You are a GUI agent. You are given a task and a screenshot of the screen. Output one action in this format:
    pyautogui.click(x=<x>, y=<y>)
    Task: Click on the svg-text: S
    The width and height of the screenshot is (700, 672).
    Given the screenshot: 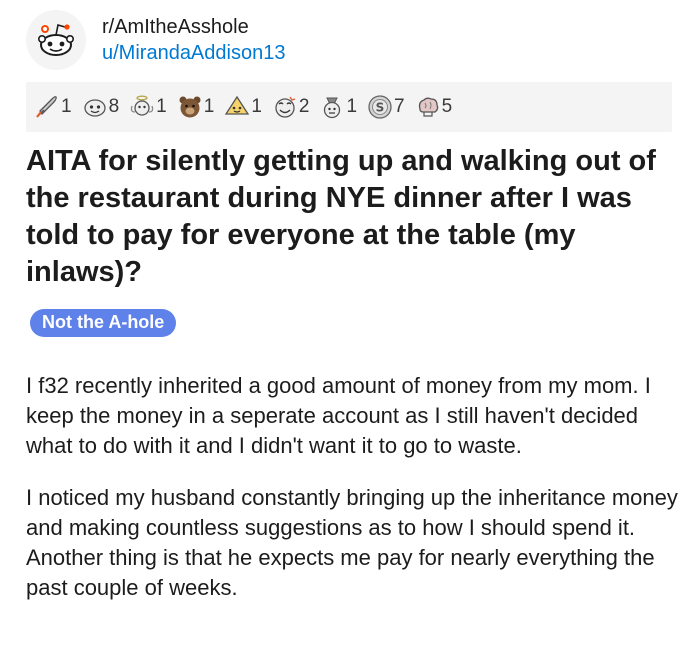 What is the action you would take?
    pyautogui.click(x=380, y=108)
    